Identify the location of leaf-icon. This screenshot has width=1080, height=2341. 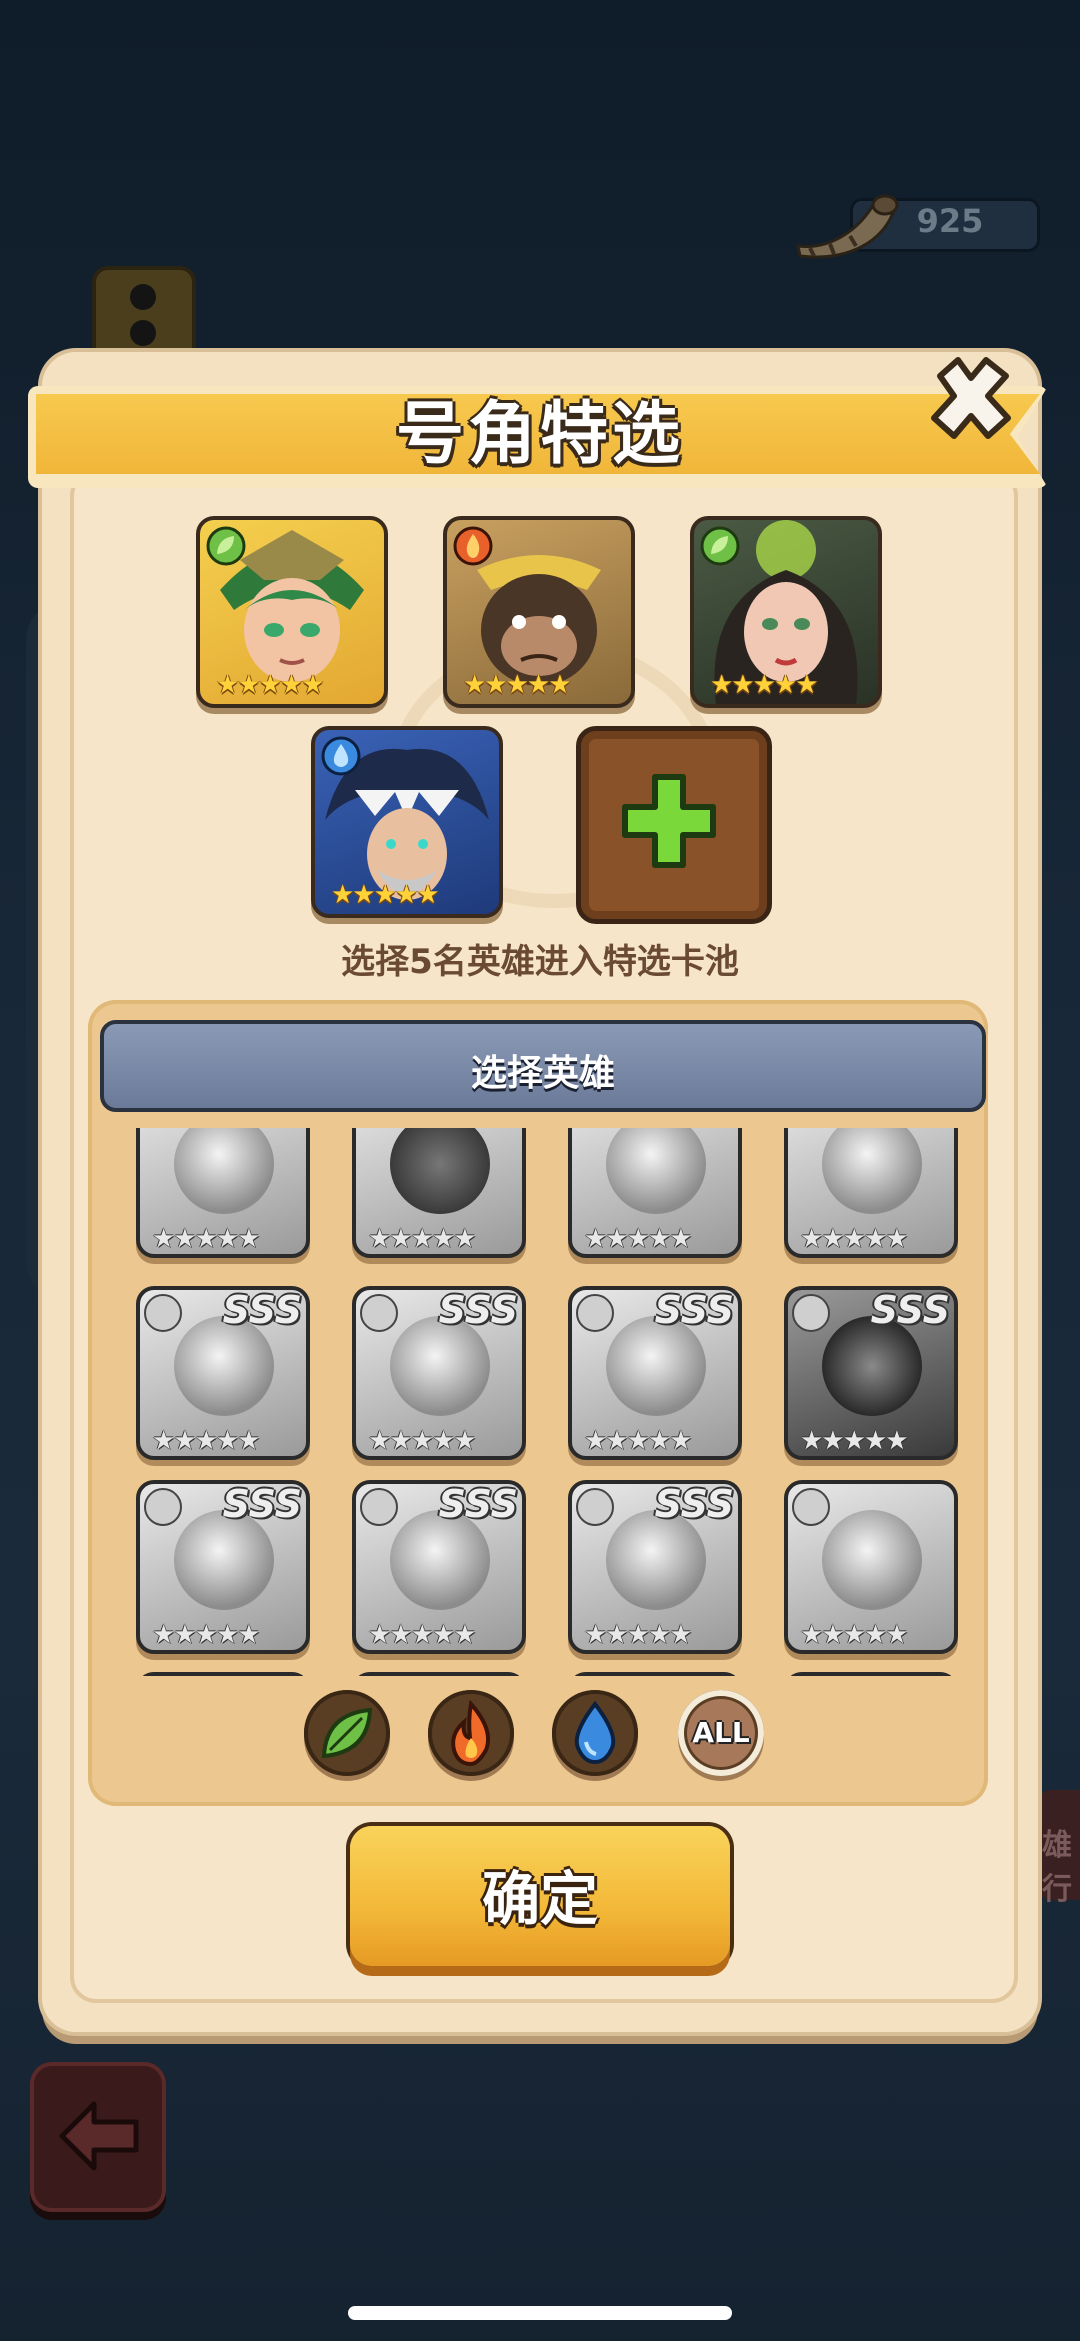
(347, 1733).